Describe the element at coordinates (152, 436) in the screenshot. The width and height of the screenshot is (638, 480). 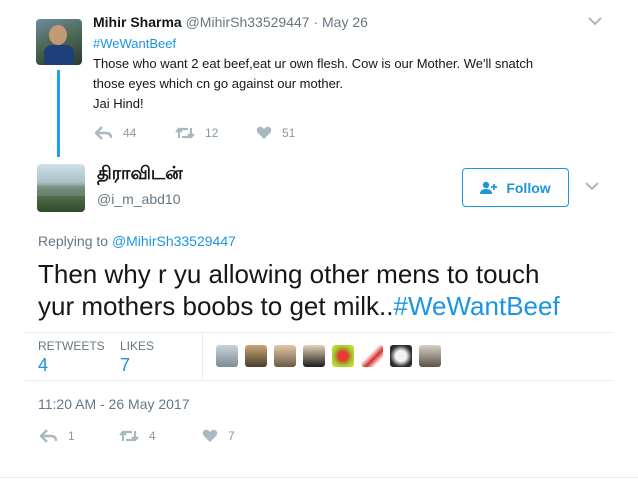
I see `main-retweet-count: 4` at that location.